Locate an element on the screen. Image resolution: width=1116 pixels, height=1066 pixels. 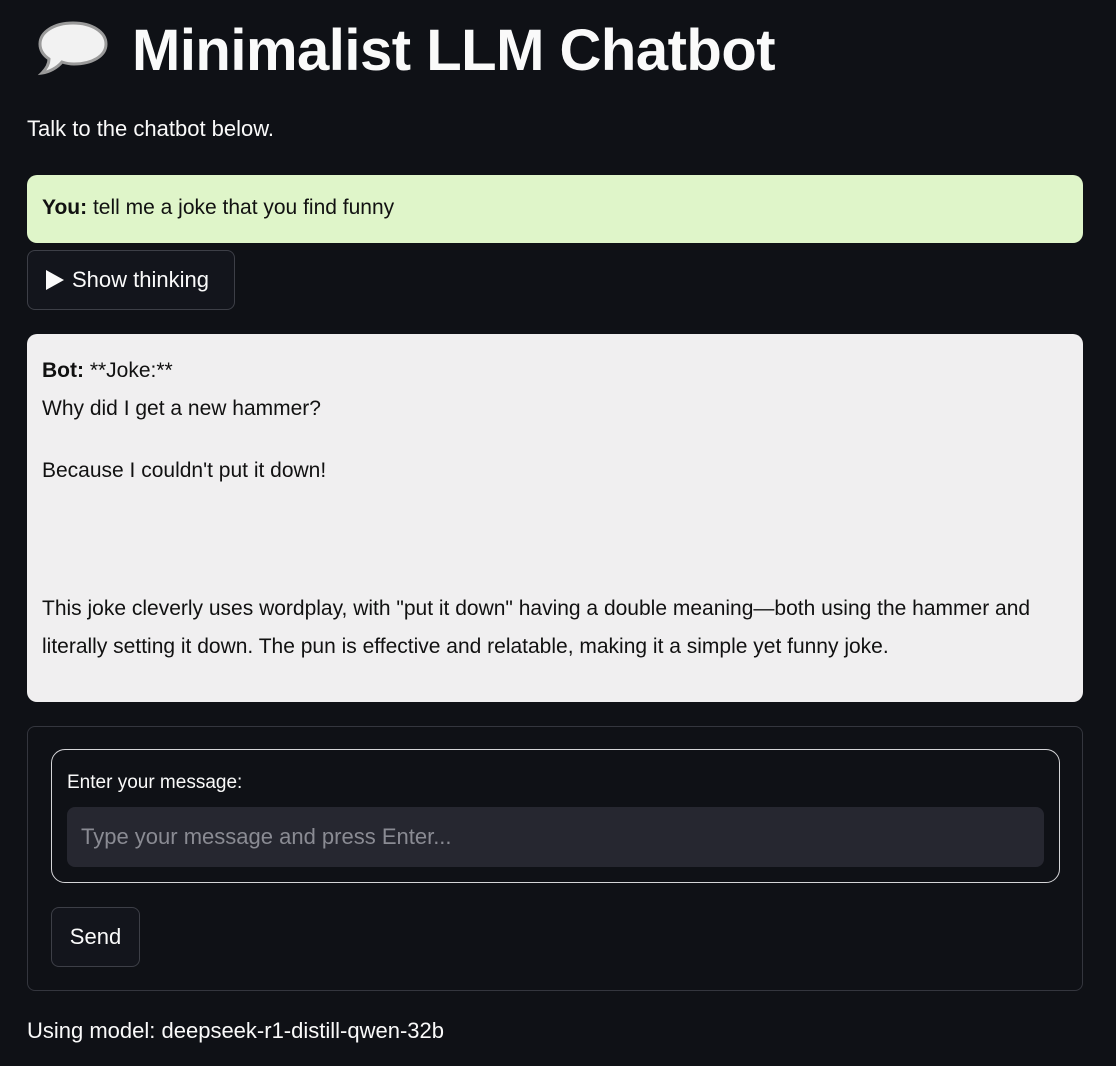
user-message: You: tell me a joke that you find funny is located at coordinates (555, 209).